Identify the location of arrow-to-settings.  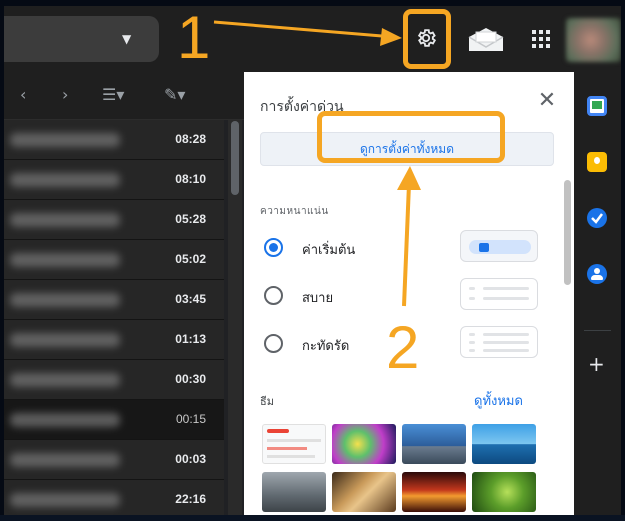
(298, 29).